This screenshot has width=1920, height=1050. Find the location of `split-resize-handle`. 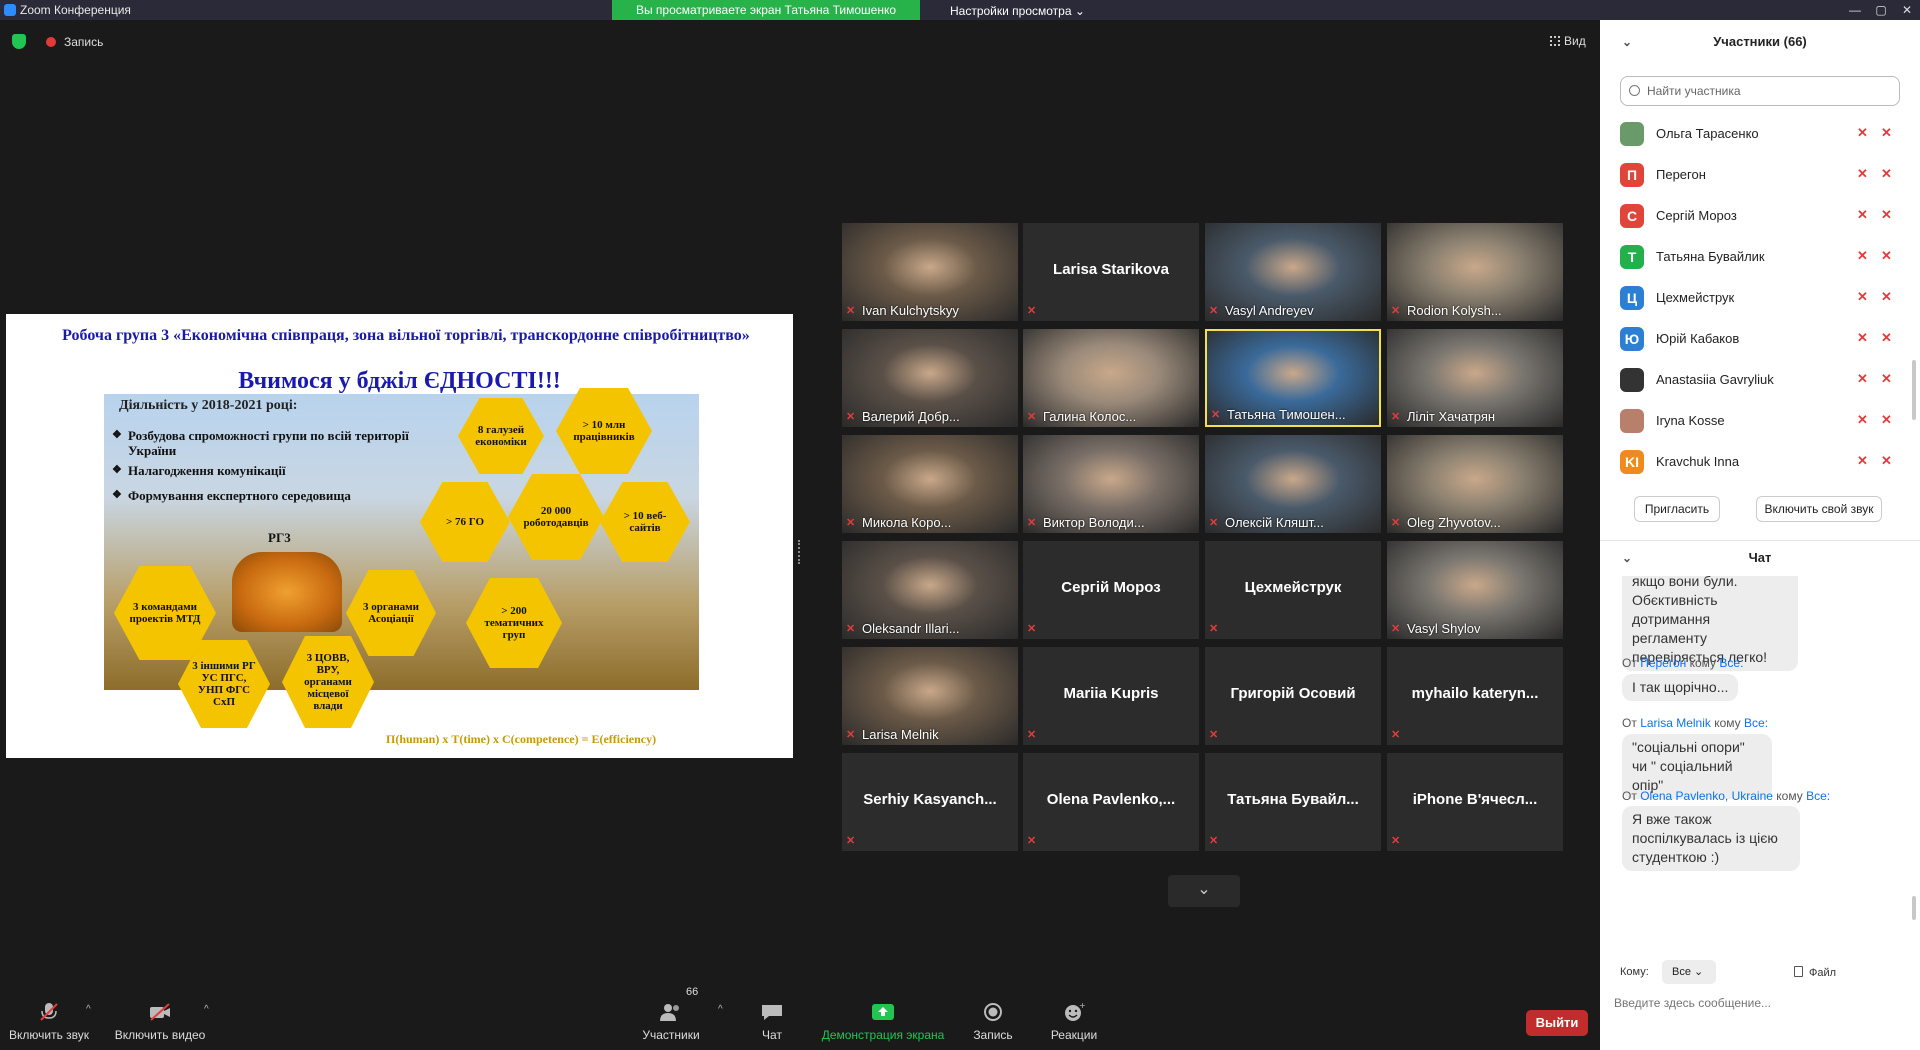

split-resize-handle is located at coordinates (799, 552).